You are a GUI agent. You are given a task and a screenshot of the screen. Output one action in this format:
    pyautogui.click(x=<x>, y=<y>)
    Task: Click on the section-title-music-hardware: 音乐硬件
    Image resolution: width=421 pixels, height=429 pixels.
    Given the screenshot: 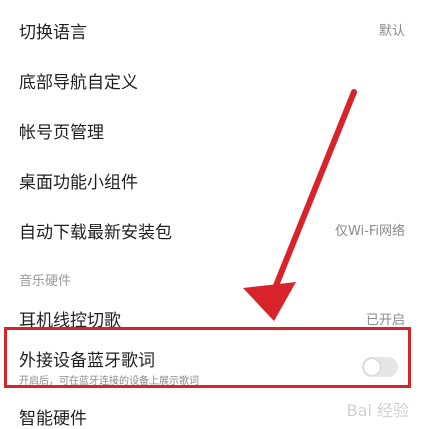 What is the action you would take?
    pyautogui.click(x=45, y=281)
    